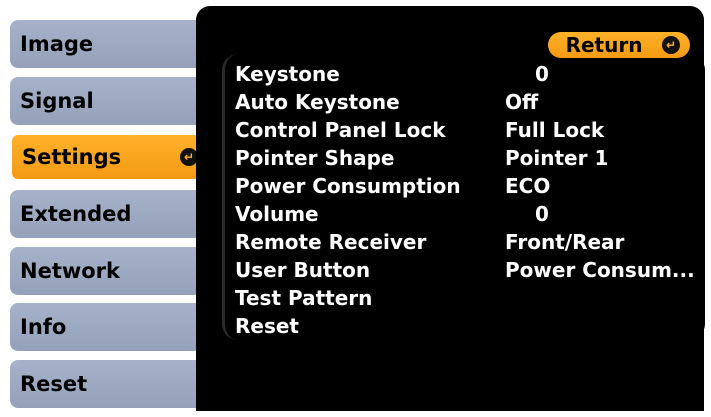 This screenshot has height=417, width=711. Describe the element at coordinates (604, 45) in the screenshot. I see `return-label: Return` at that location.